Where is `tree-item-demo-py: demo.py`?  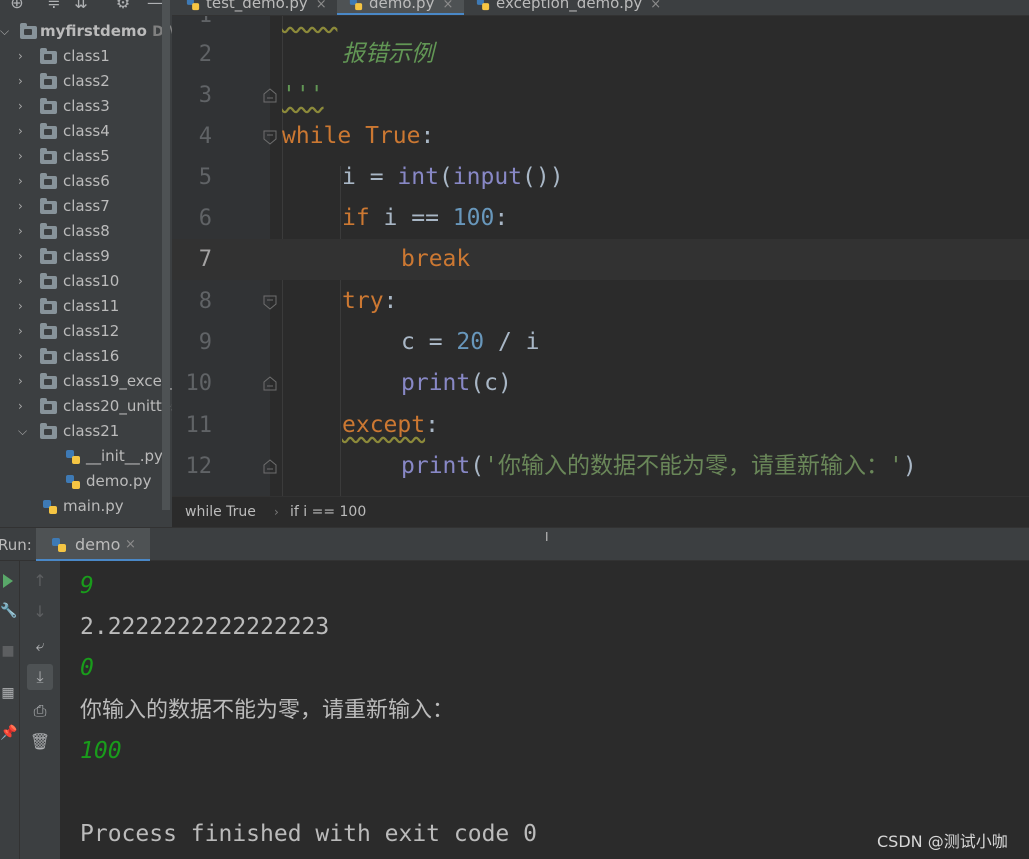 tree-item-demo-py: demo.py is located at coordinates (86, 481).